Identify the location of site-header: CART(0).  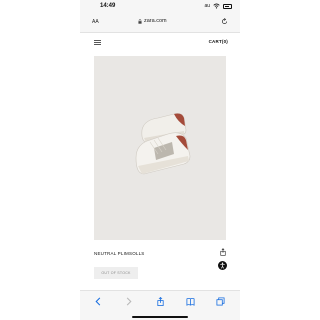
(160, 42).